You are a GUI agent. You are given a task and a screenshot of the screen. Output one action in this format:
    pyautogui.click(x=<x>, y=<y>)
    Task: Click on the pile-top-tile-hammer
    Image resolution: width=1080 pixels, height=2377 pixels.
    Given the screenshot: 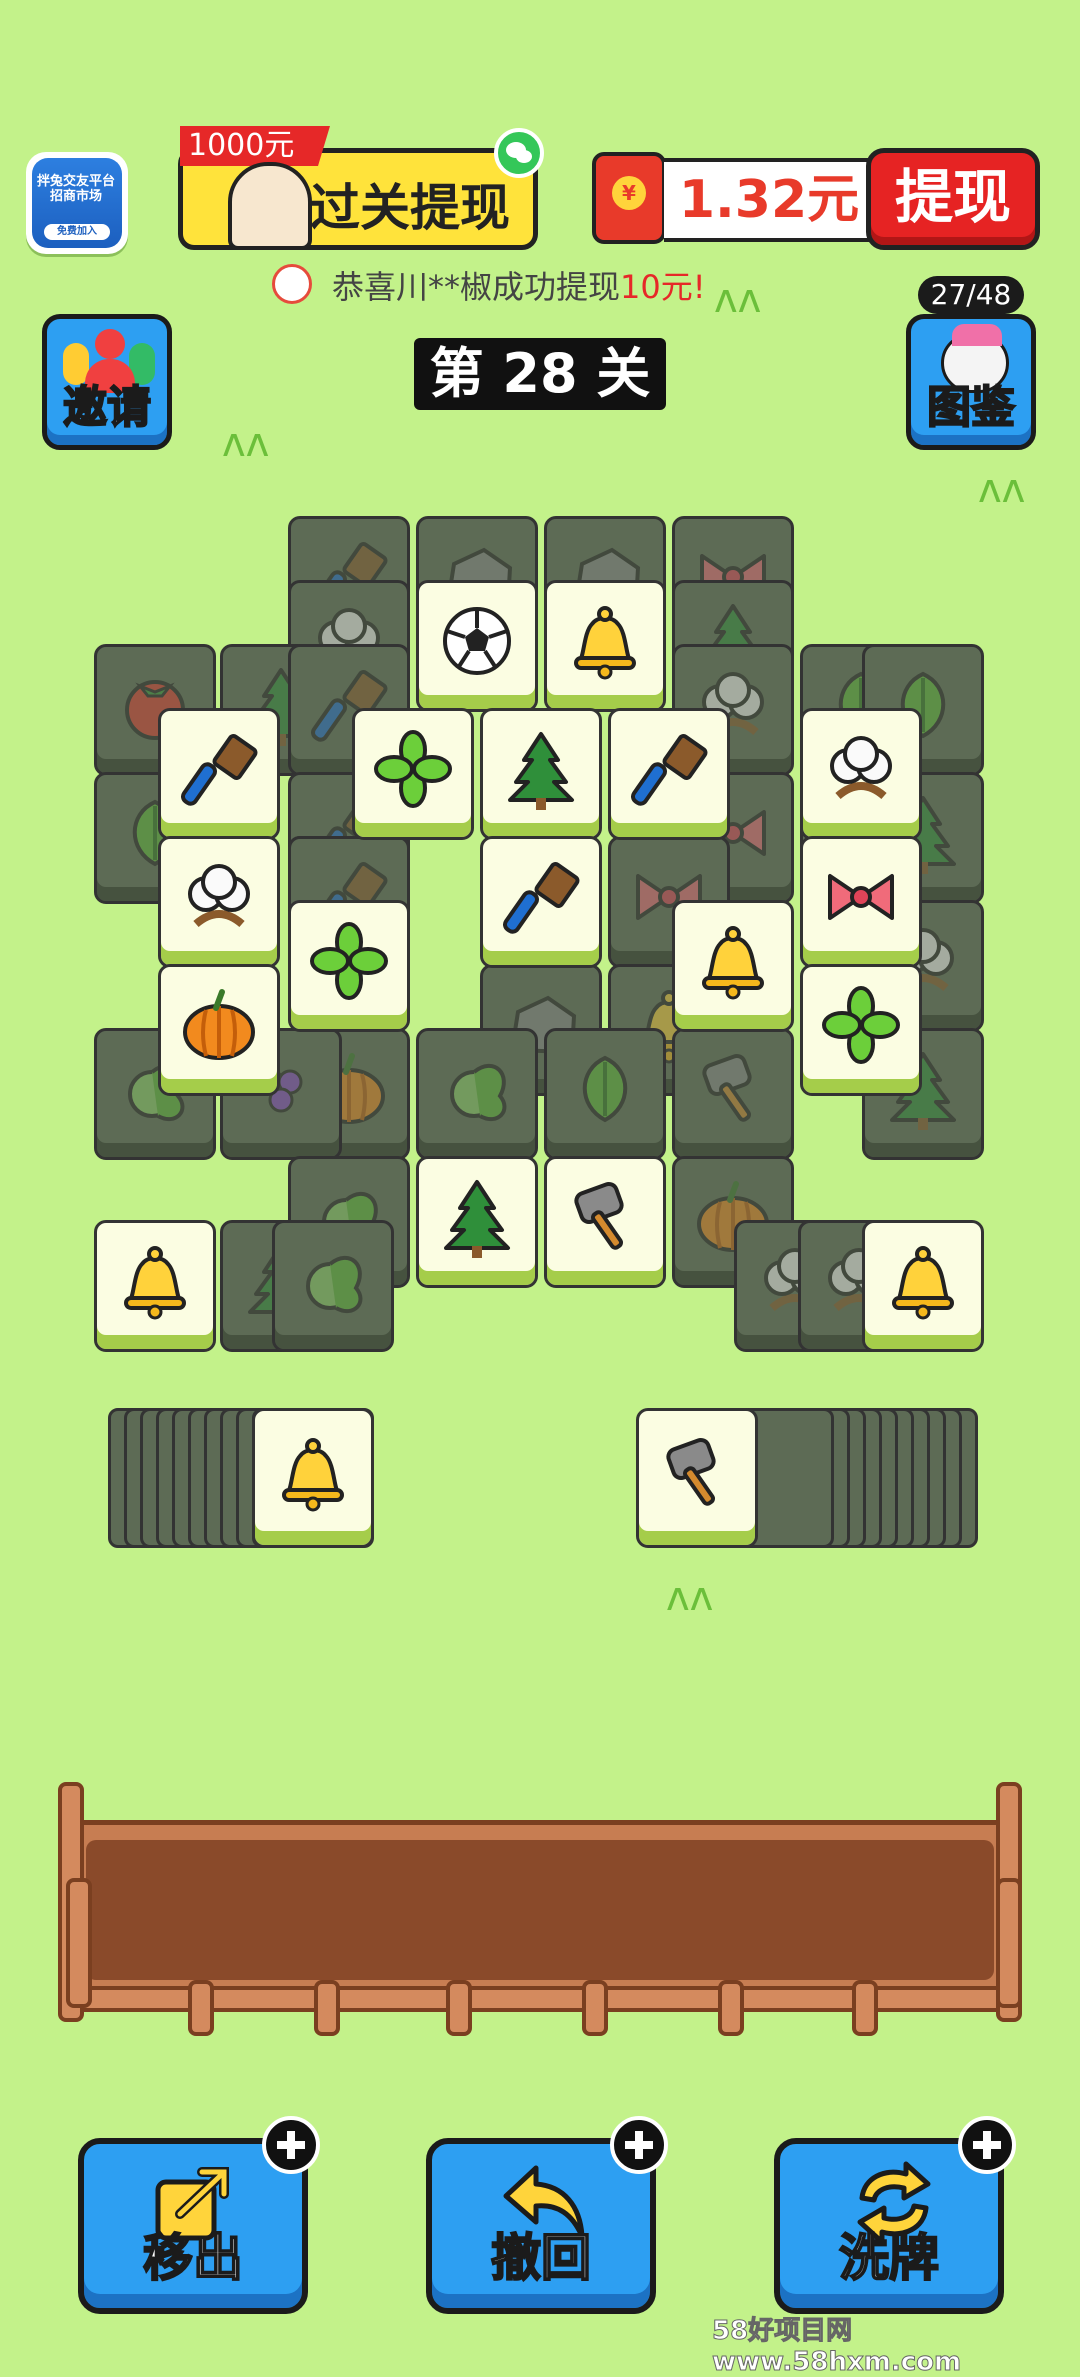 What is the action you would take?
    pyautogui.click(x=697, y=1478)
    